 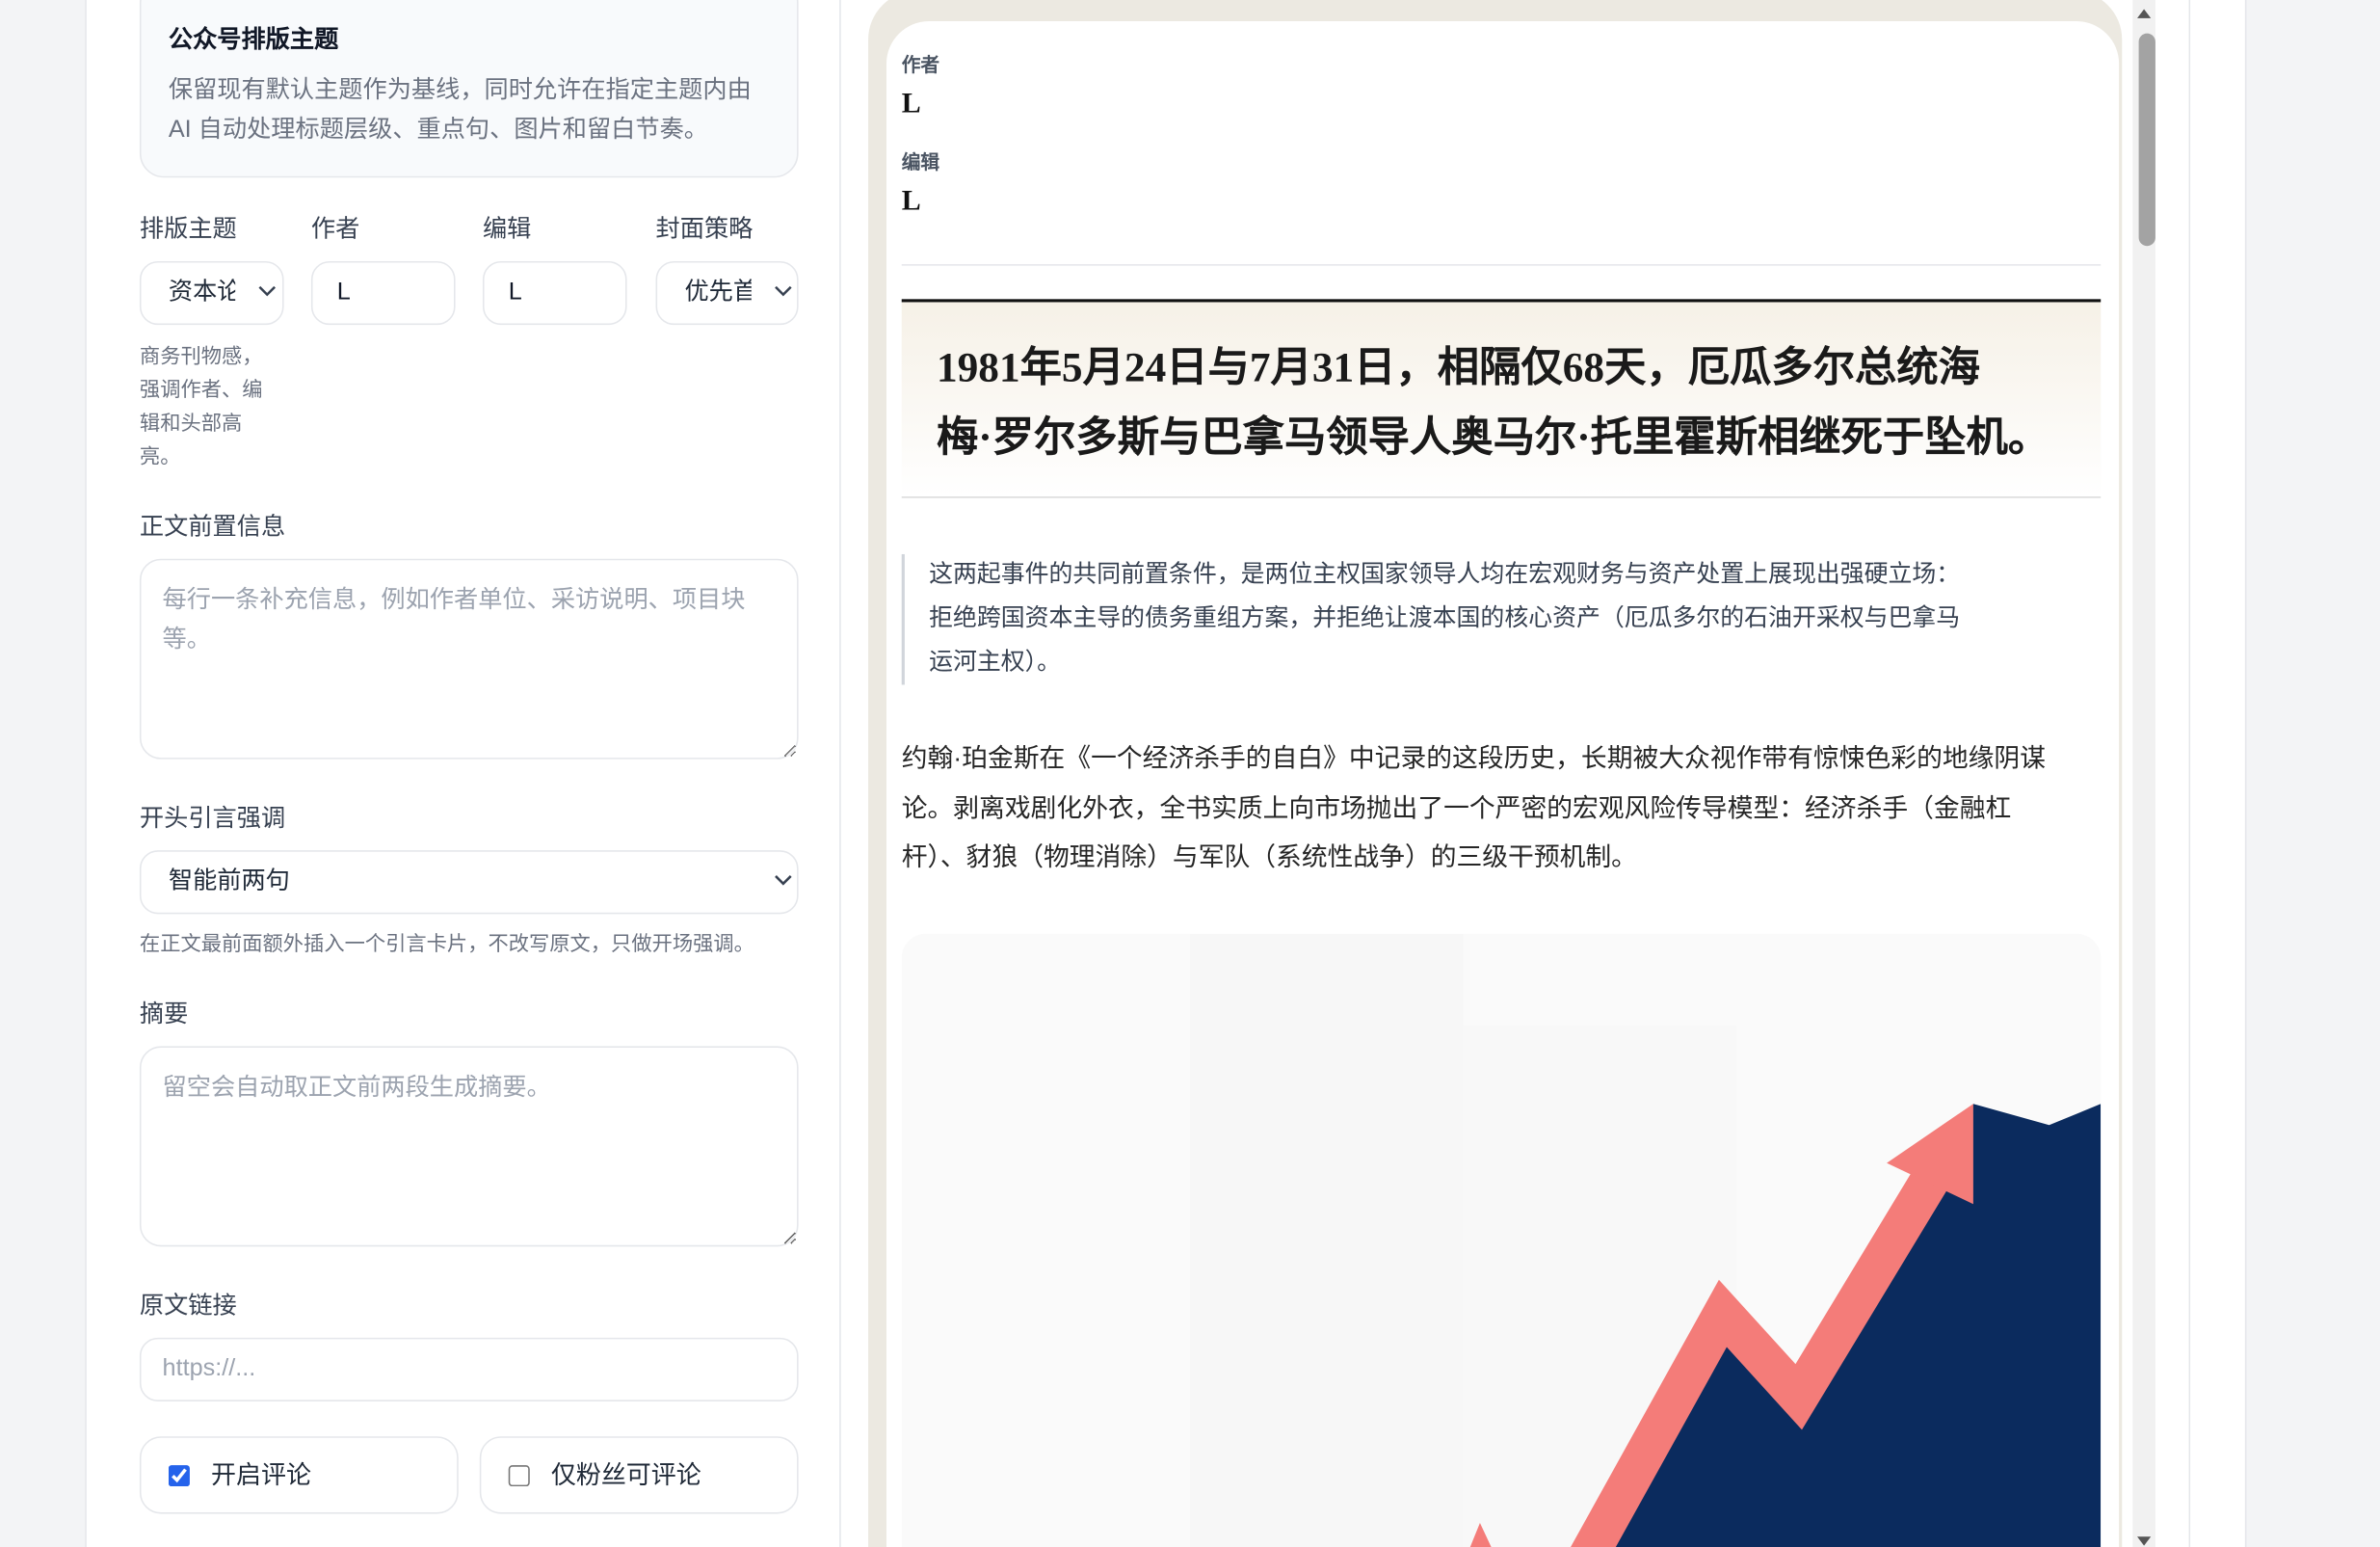 I want to click on scroll-down-arrow-icon, so click(x=2143, y=1541).